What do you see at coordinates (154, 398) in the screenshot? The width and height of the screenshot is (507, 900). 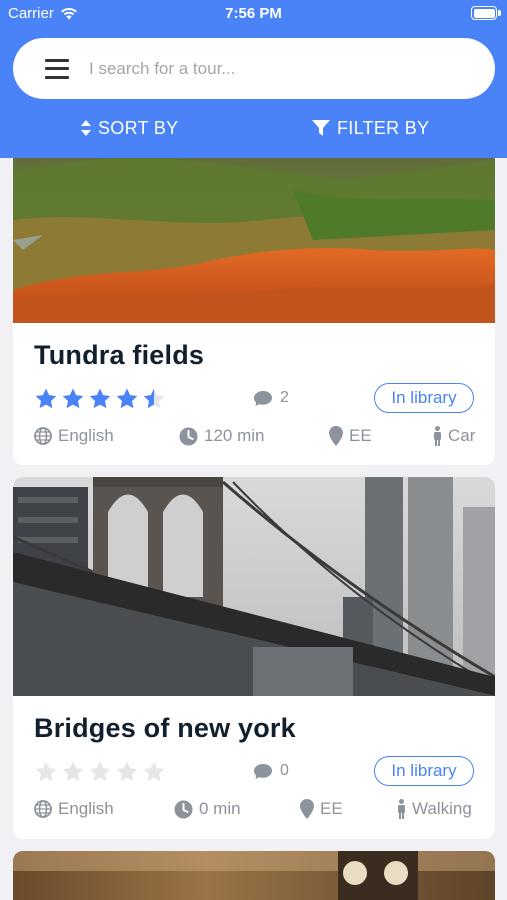 I see `half-star-icon` at bounding box center [154, 398].